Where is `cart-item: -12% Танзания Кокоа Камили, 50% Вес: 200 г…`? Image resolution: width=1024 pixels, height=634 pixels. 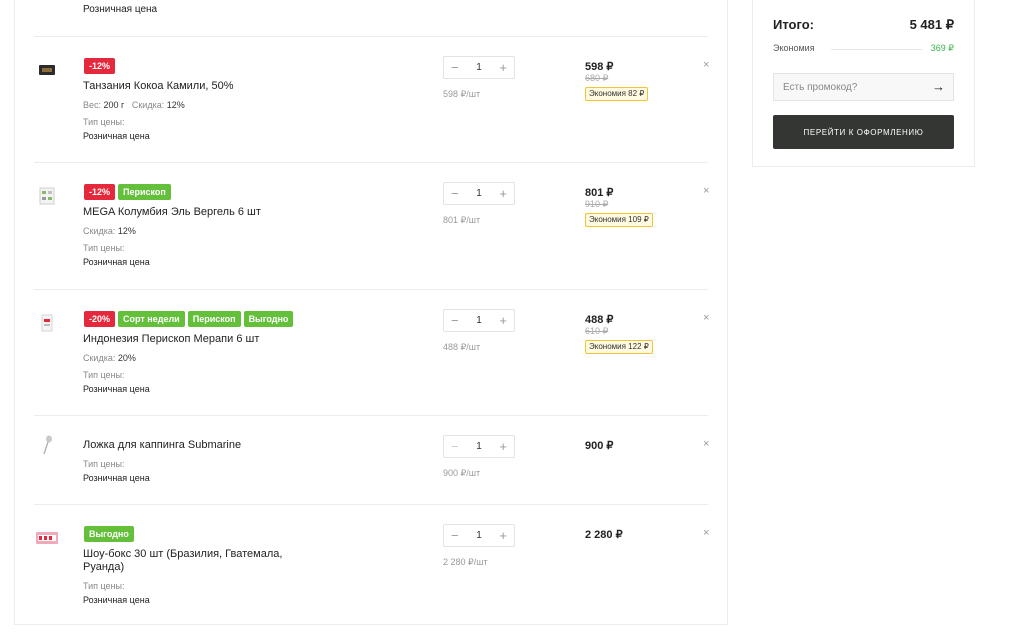
cart-item: -12% Танзания Кокоа Камили, 50% Вес: 200 г… is located at coordinates (364, 99).